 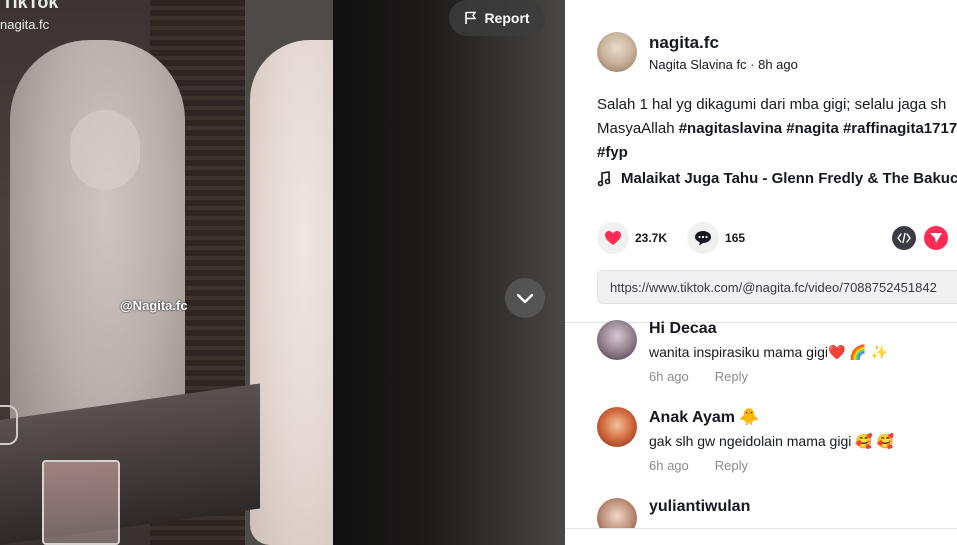 I want to click on comment-author: Hi Decaa, so click(x=768, y=329).